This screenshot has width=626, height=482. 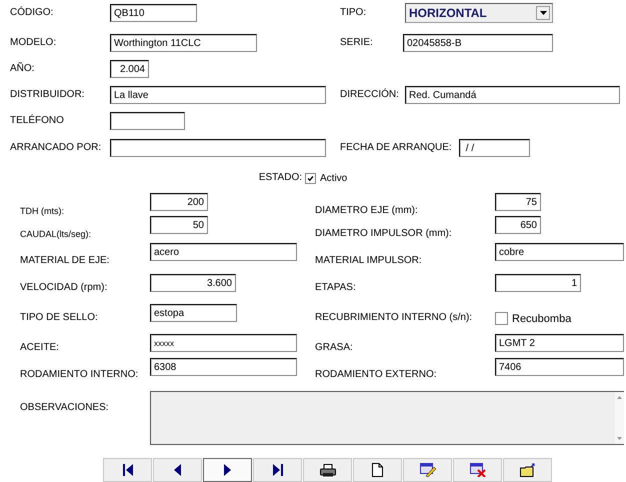 I want to click on text-field: 7406, so click(x=559, y=367).